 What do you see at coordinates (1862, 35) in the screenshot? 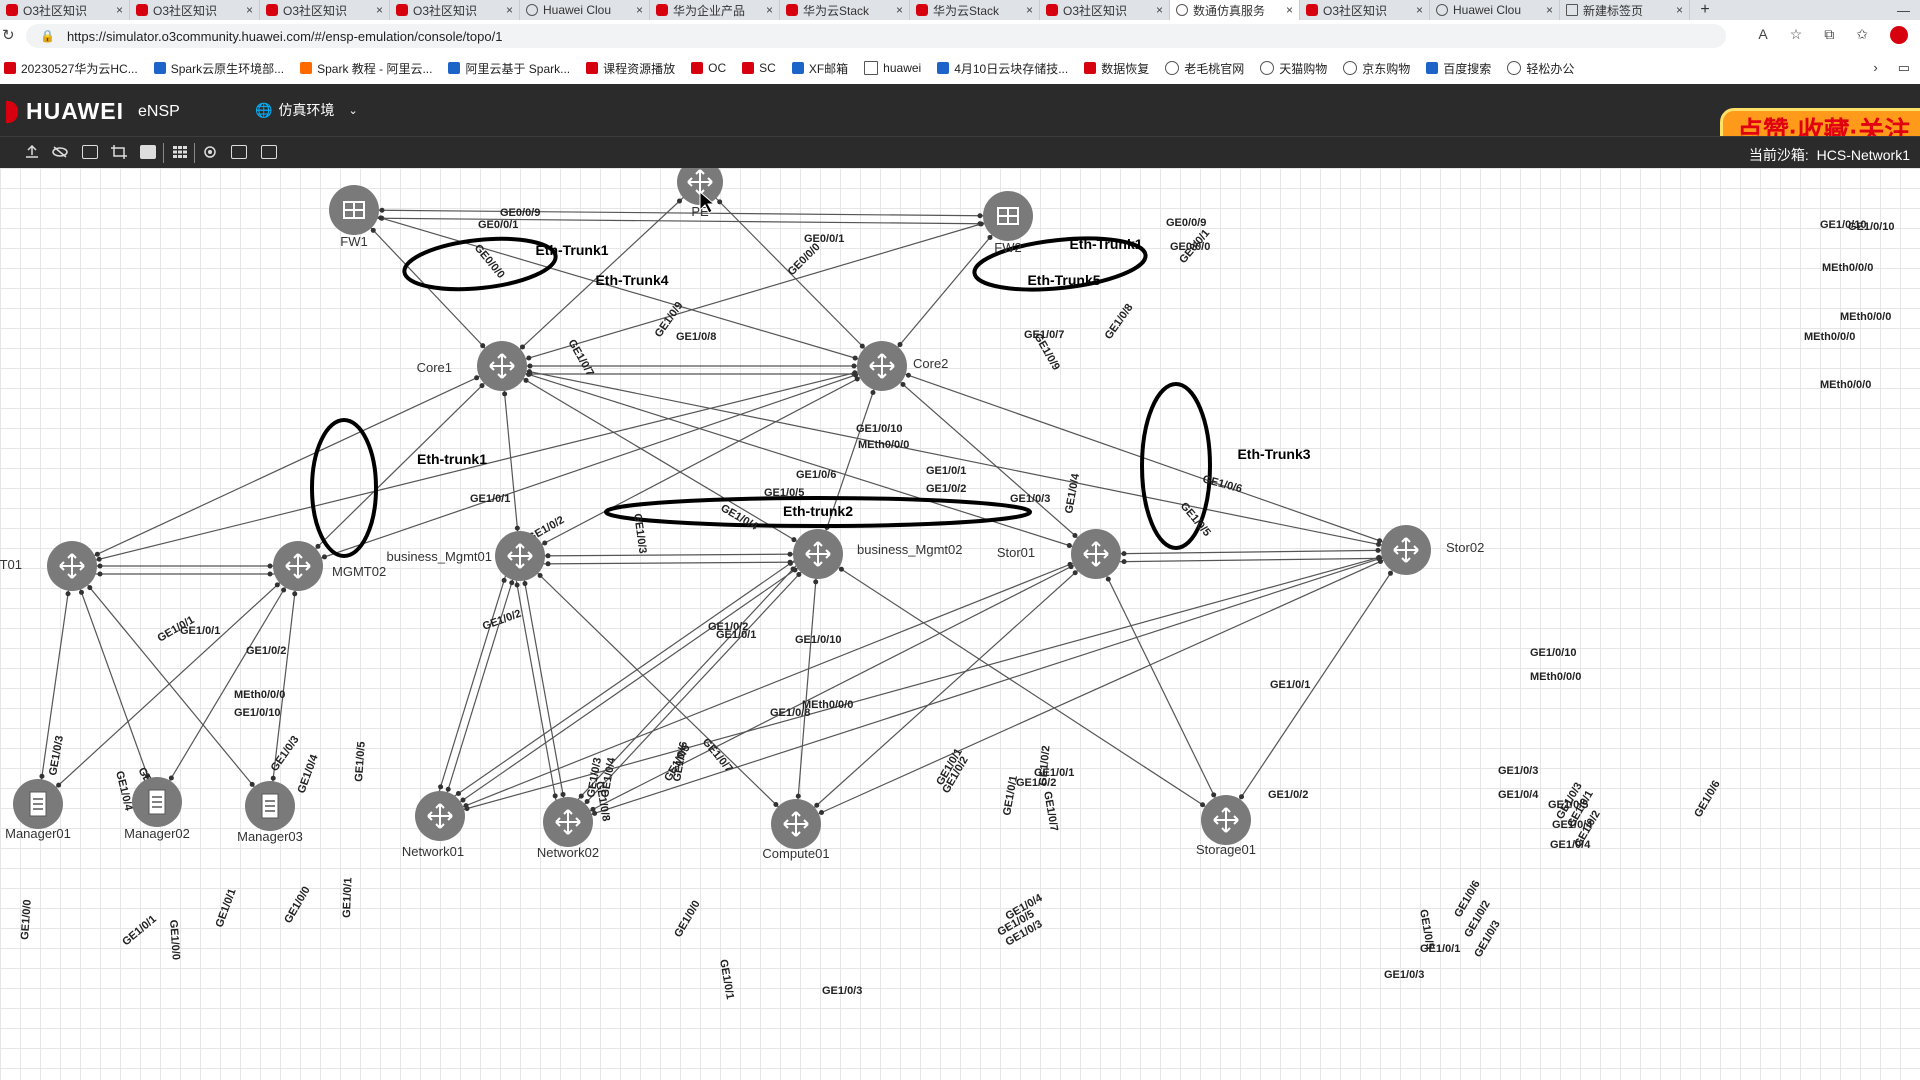
I see `favorites-icon: ✩` at bounding box center [1862, 35].